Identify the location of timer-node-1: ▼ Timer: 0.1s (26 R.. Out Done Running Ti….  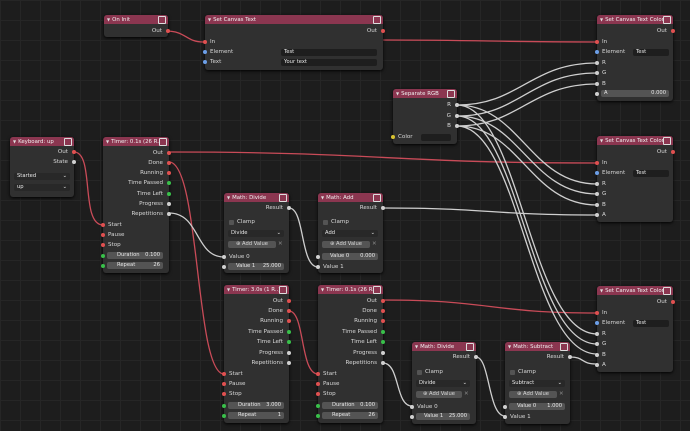
(136, 205).